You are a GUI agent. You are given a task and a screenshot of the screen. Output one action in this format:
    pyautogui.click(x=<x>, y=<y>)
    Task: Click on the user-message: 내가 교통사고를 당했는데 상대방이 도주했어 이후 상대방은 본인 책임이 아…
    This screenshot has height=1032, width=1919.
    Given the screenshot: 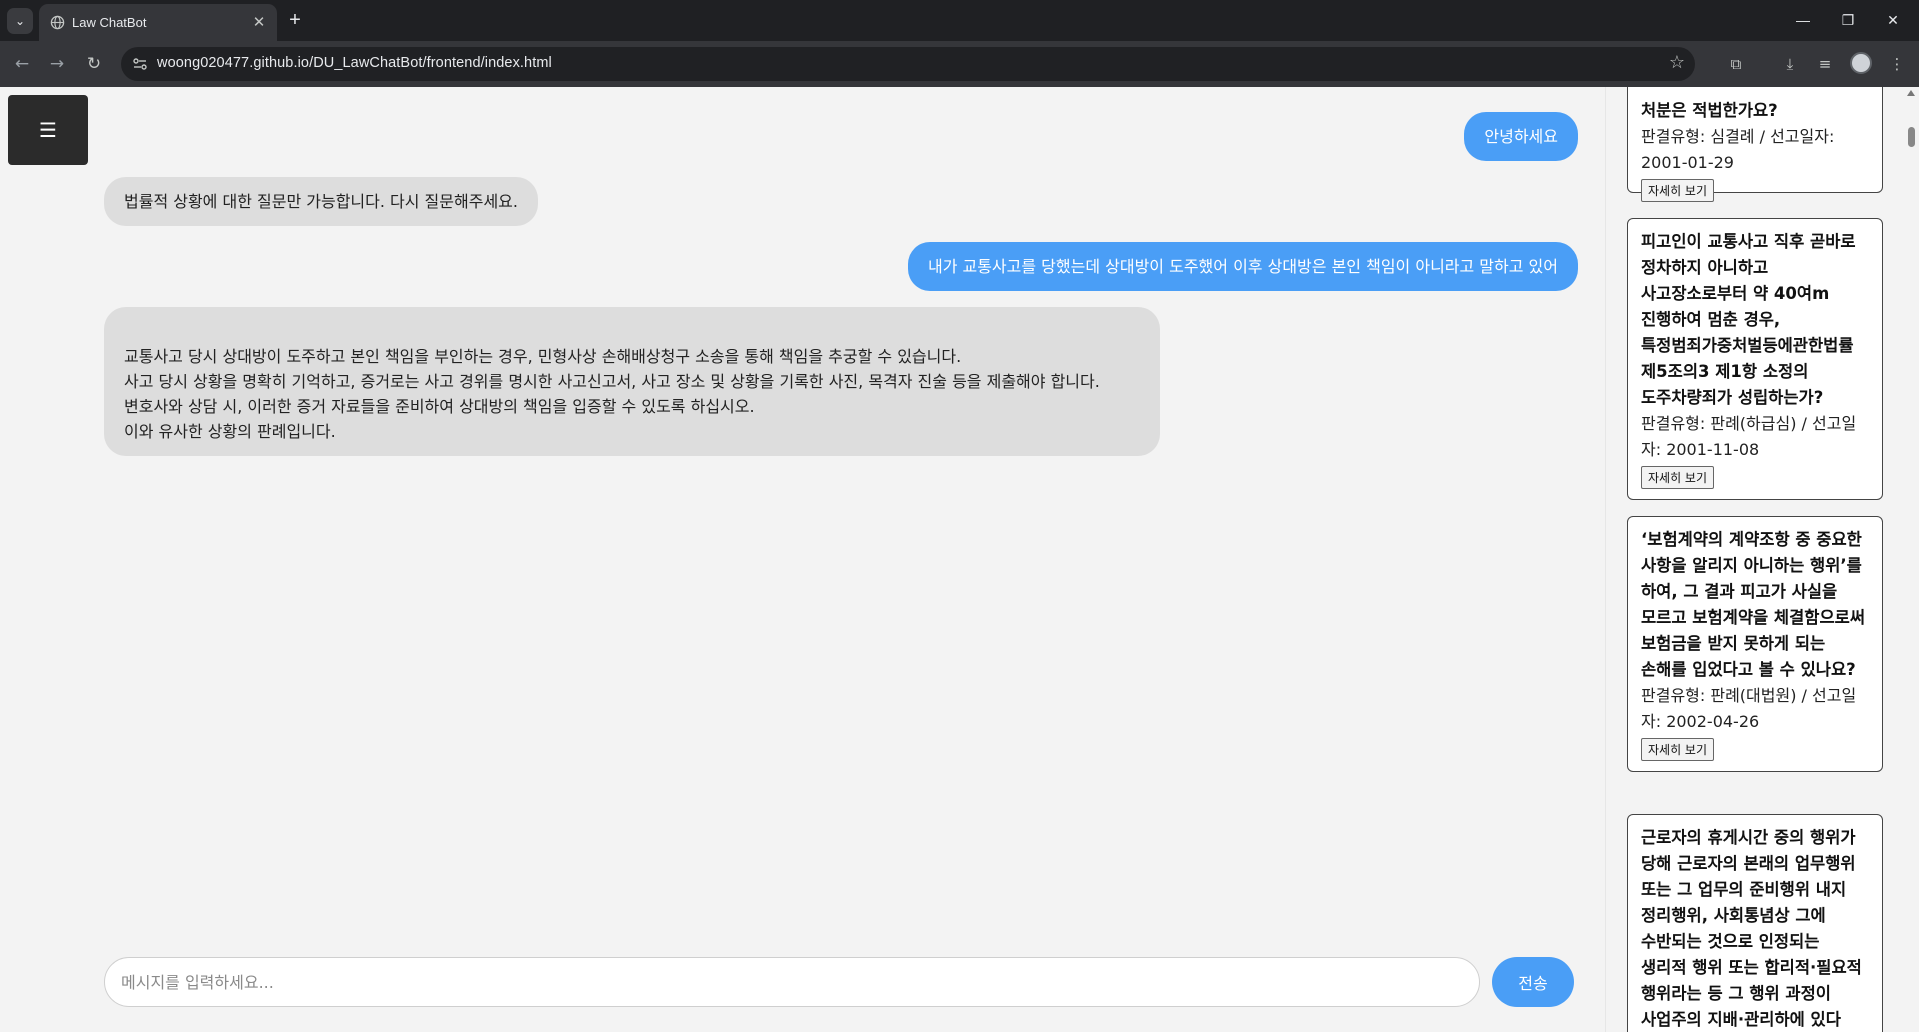 What is the action you would take?
    pyautogui.click(x=1242, y=266)
    